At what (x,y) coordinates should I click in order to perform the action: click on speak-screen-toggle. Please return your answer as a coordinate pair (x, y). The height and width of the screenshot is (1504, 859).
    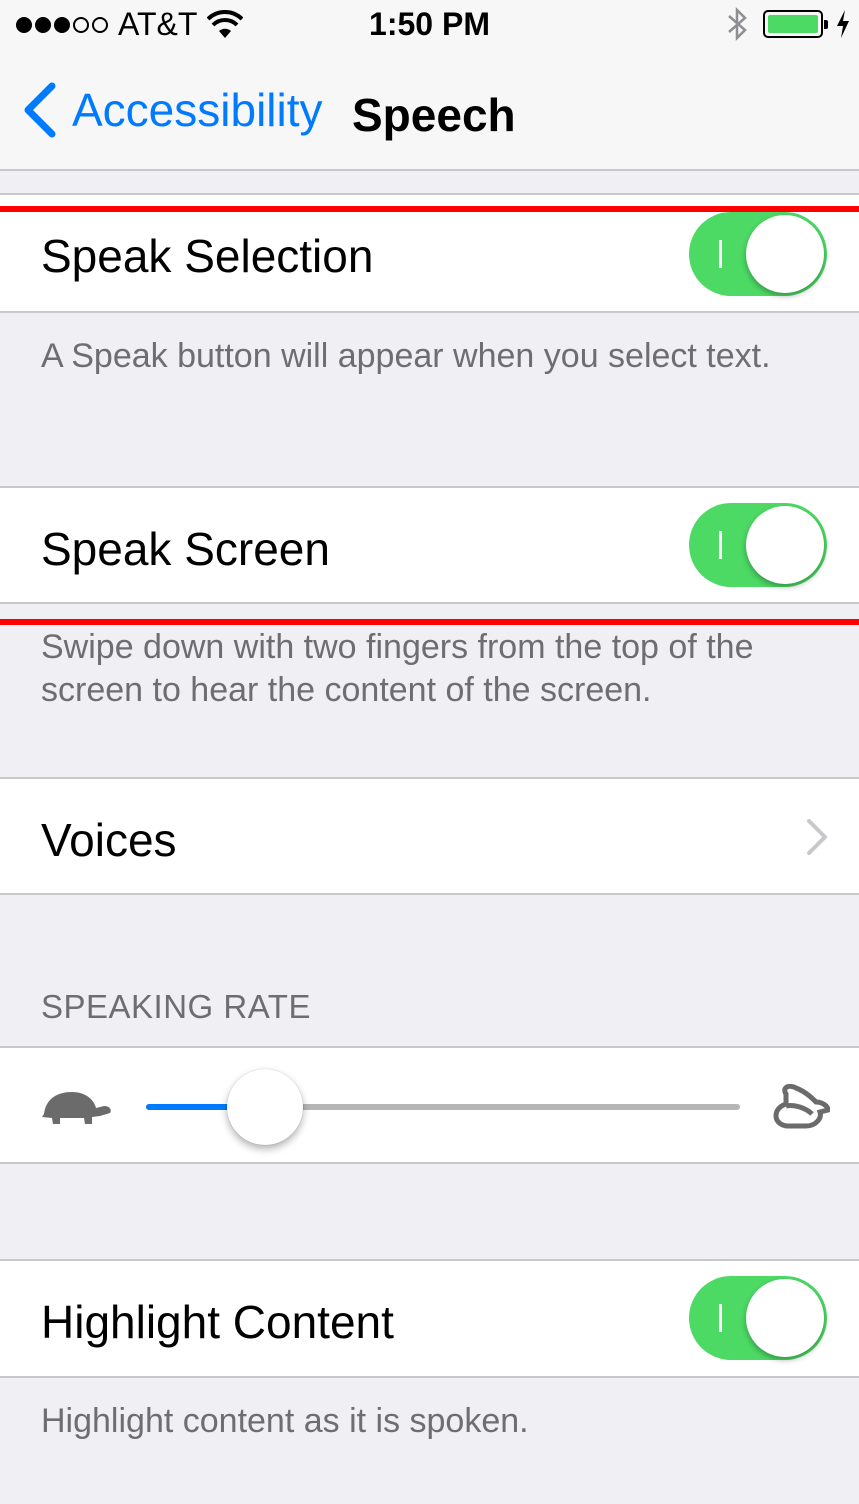
    Looking at the image, I should click on (758, 545).